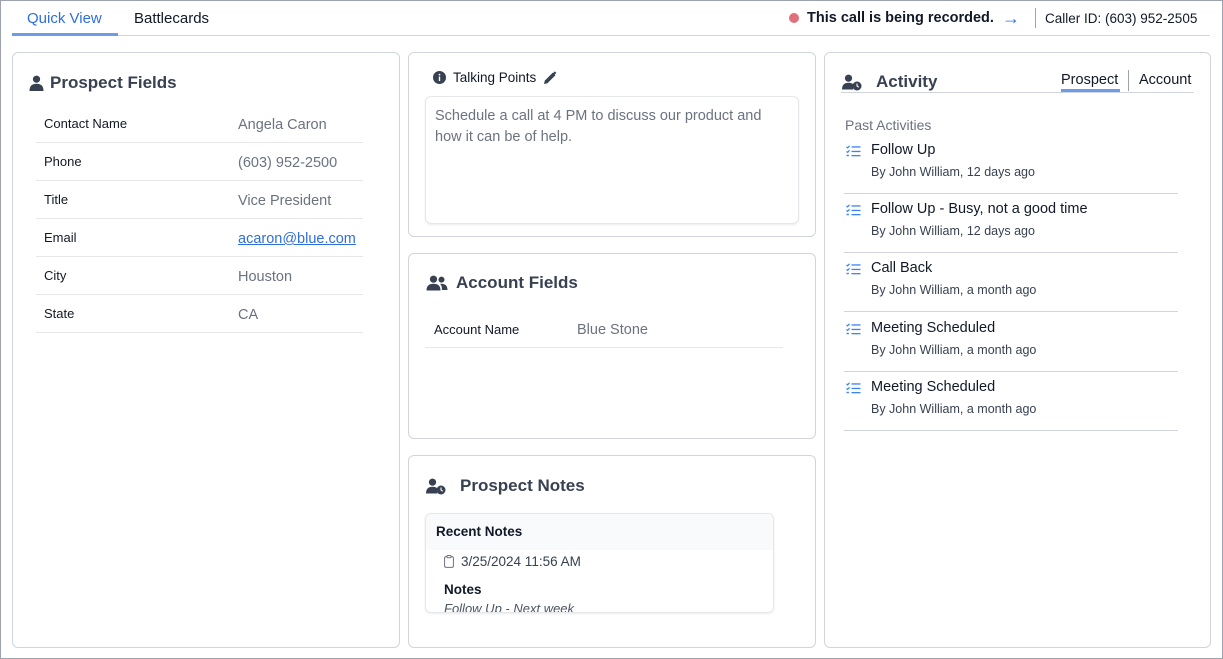  I want to click on recent-notes-header: Recent Notes, so click(599, 532).